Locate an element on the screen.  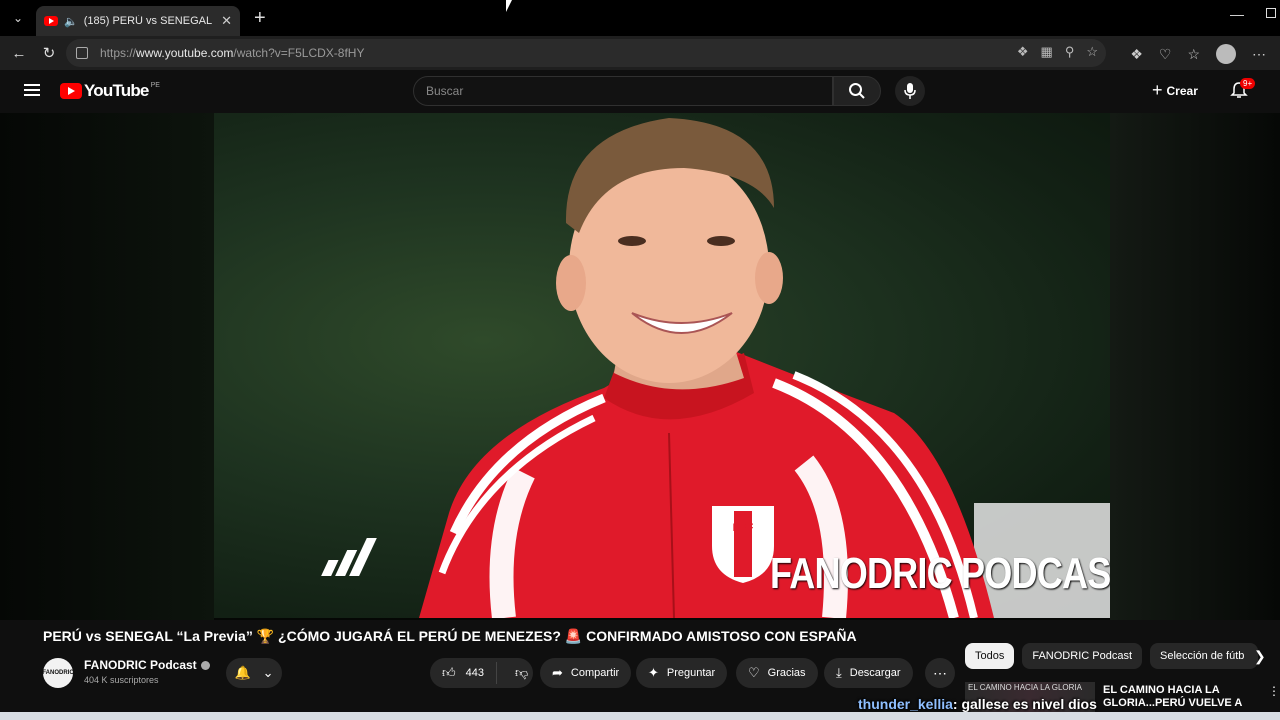
recommendation-menu-icon: ⋮ is located at coordinates (1274, 691).